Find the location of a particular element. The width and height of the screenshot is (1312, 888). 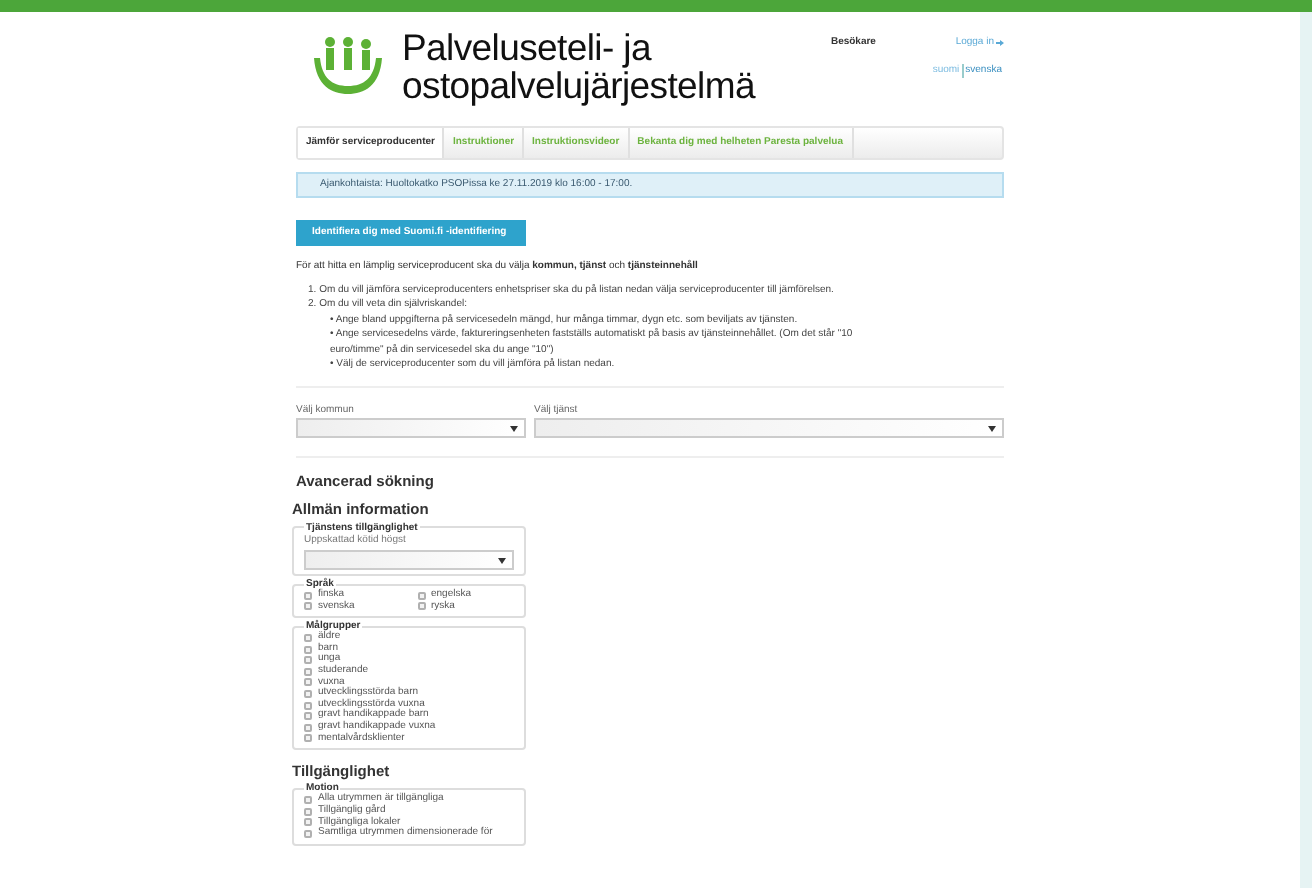

login-arrow-icon is located at coordinates (1000, 43).